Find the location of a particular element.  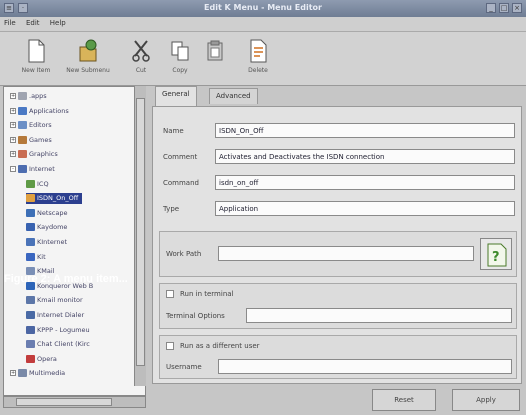

tree-item: + Applications is located at coordinates (39, 111).